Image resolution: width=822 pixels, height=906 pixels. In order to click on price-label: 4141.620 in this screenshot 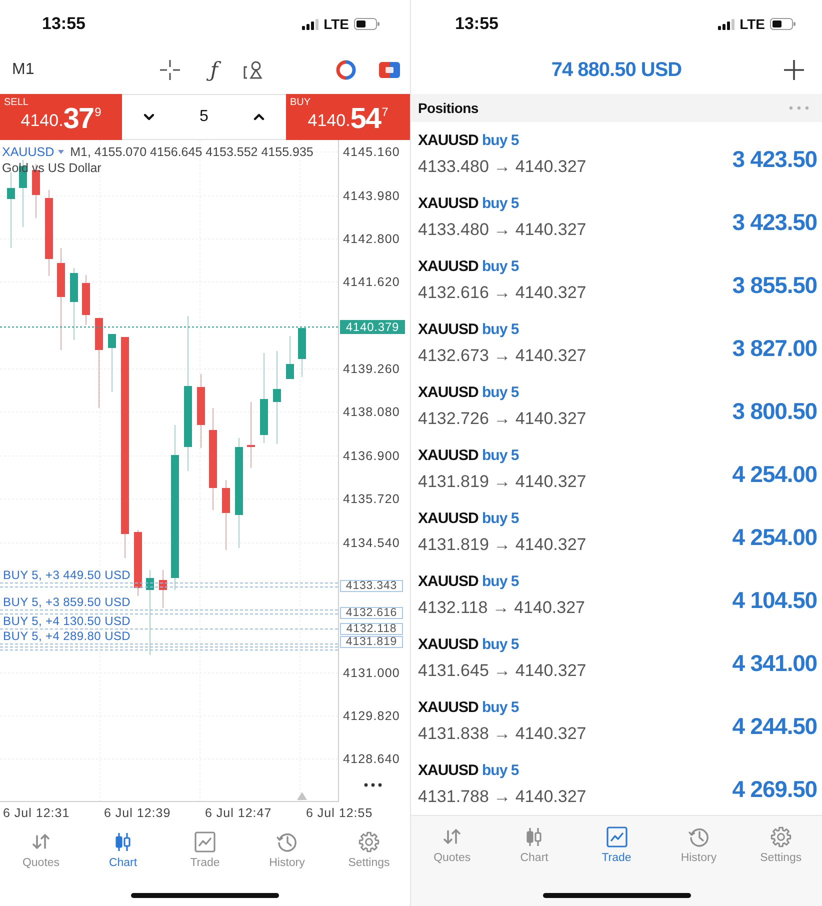, I will do `click(371, 282)`.